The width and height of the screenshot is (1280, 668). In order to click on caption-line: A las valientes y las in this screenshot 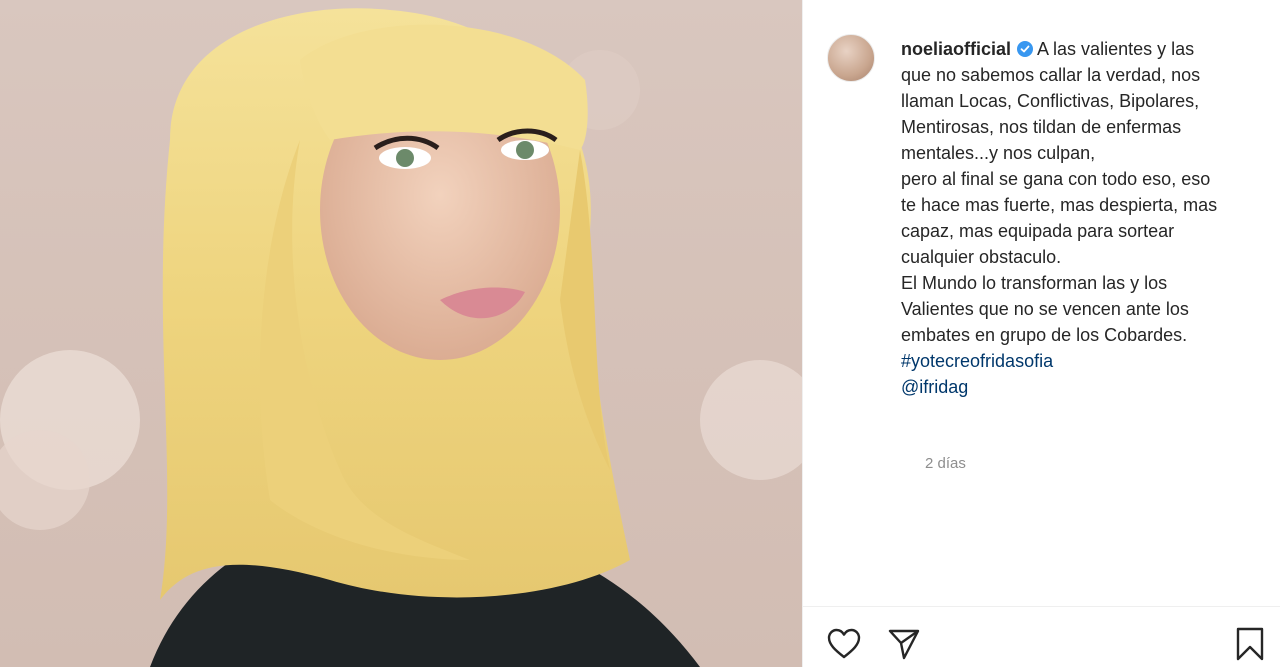, I will do `click(1116, 49)`.